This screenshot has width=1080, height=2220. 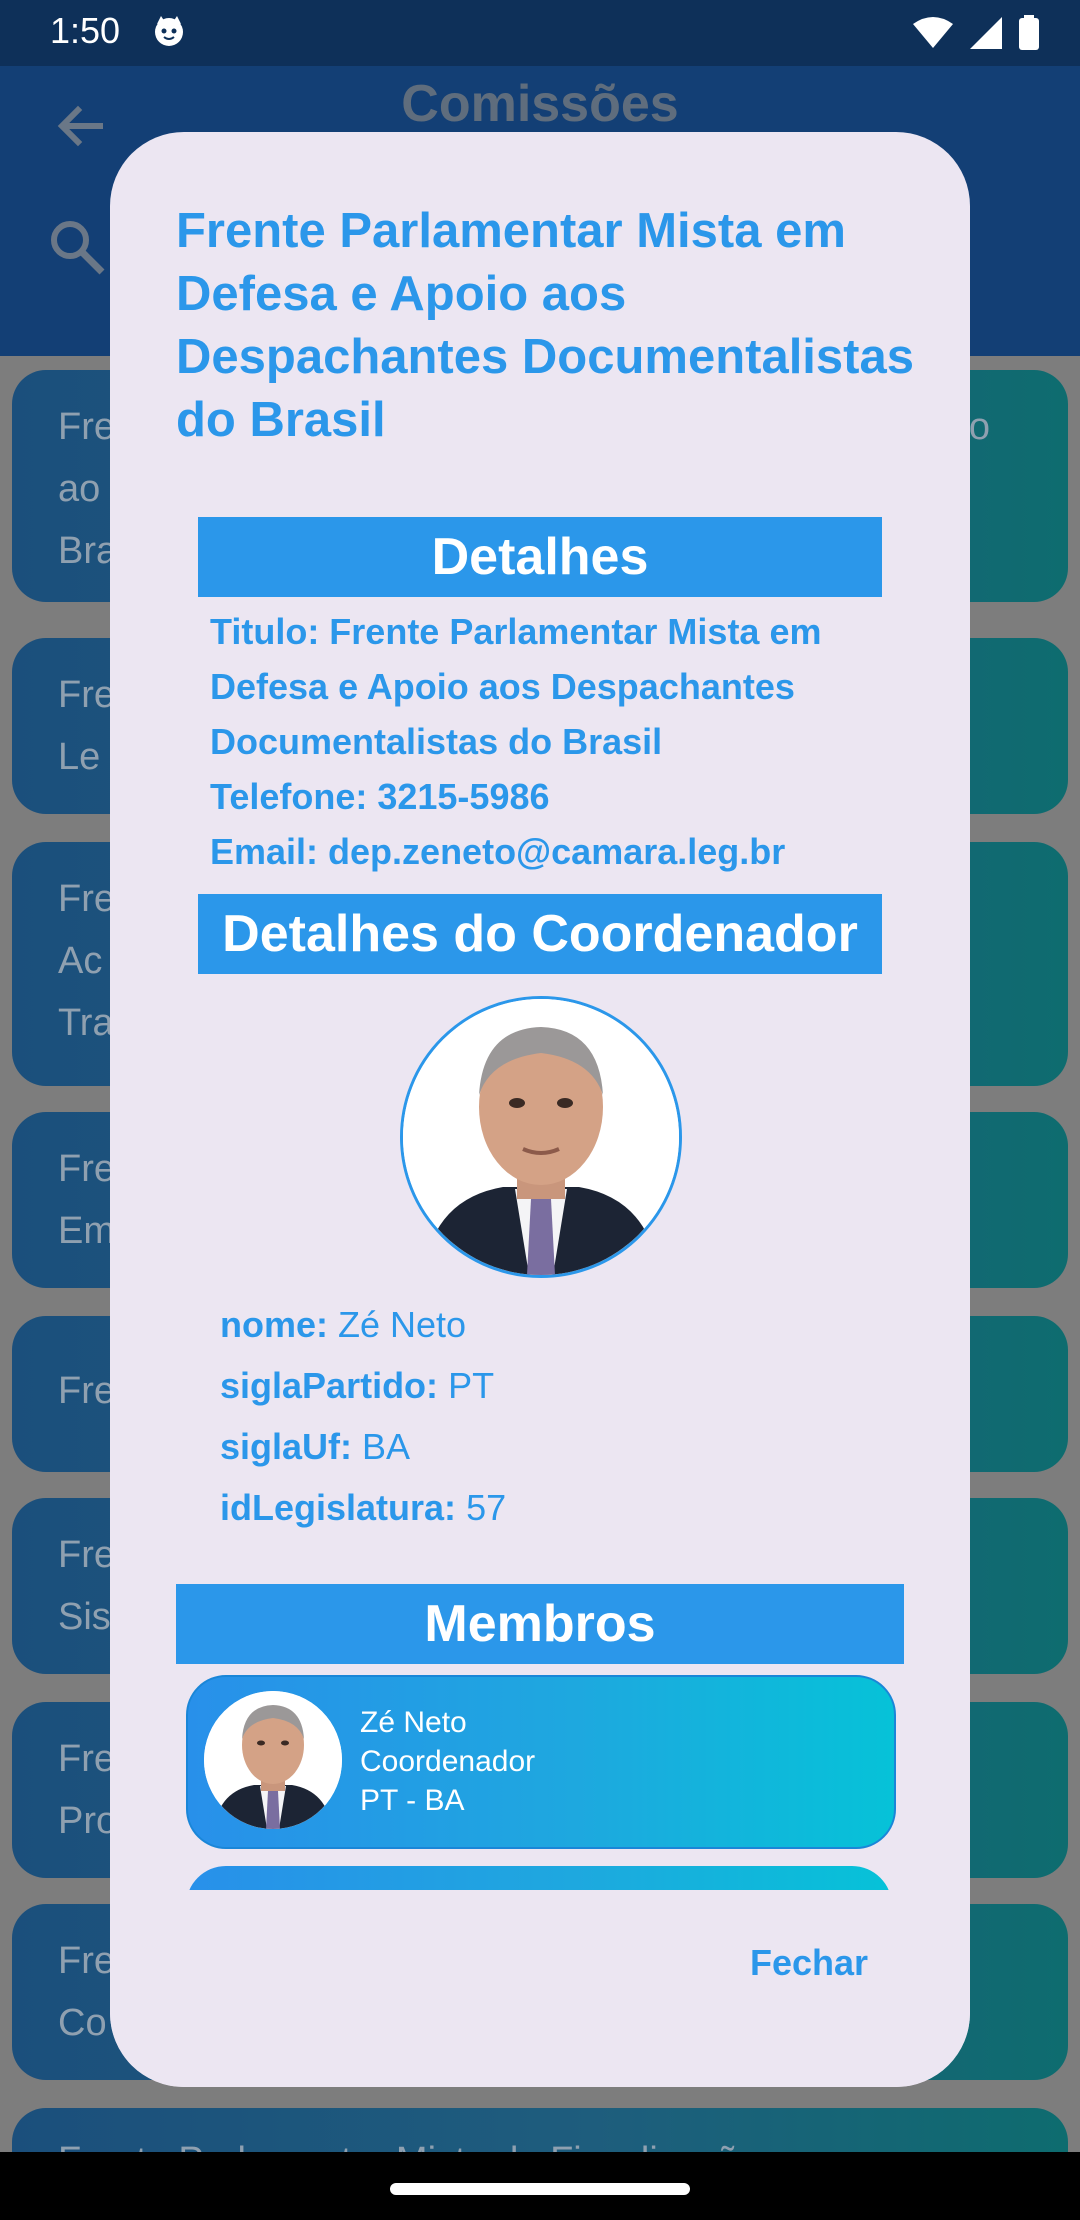 I want to click on coordinator-partido: siglaPartido: PT, so click(x=357, y=1385).